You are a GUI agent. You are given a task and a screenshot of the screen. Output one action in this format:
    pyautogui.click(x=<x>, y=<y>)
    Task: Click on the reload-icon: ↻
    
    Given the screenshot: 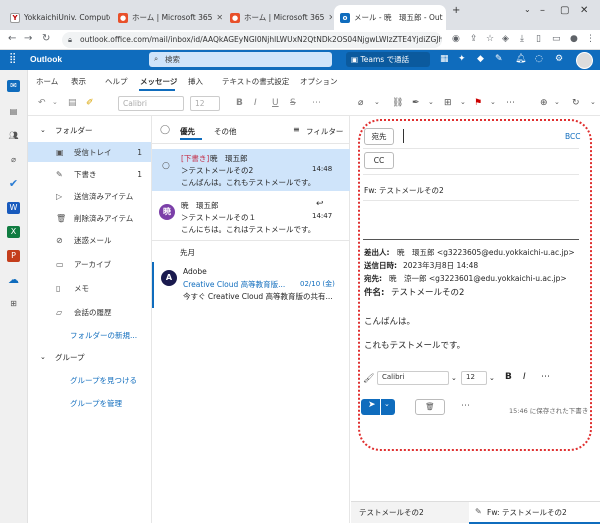 What is the action you would take?
    pyautogui.click(x=46, y=38)
    